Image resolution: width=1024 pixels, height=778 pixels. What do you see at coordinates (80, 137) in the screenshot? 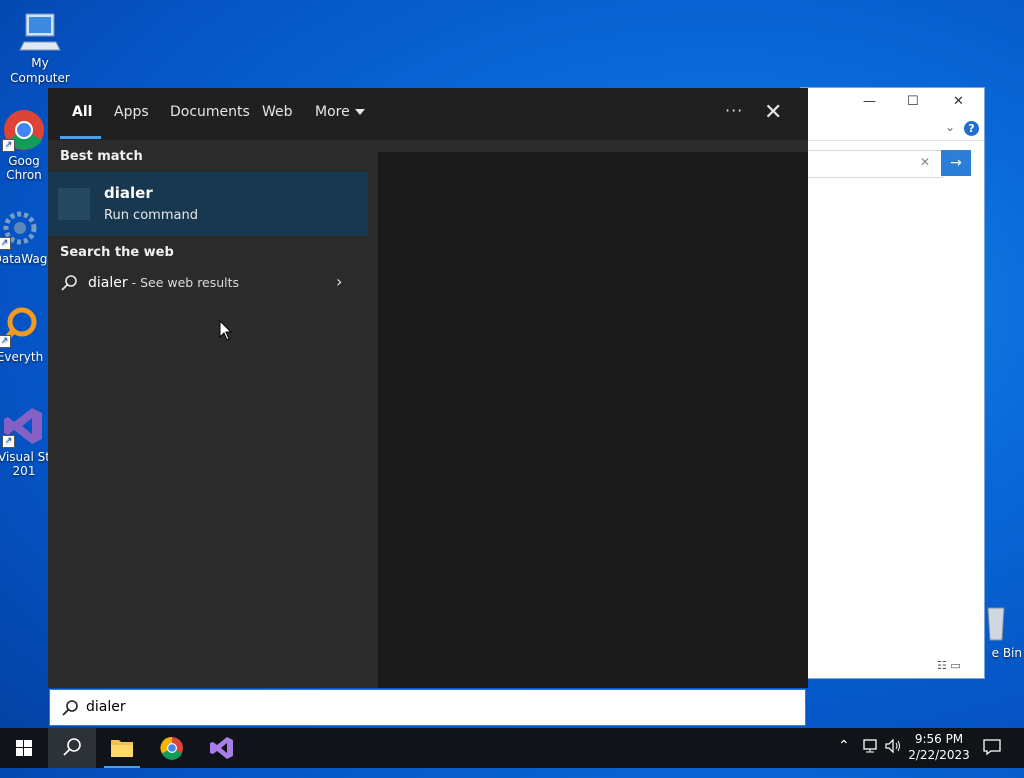
I see `active-tab-indicator` at bounding box center [80, 137].